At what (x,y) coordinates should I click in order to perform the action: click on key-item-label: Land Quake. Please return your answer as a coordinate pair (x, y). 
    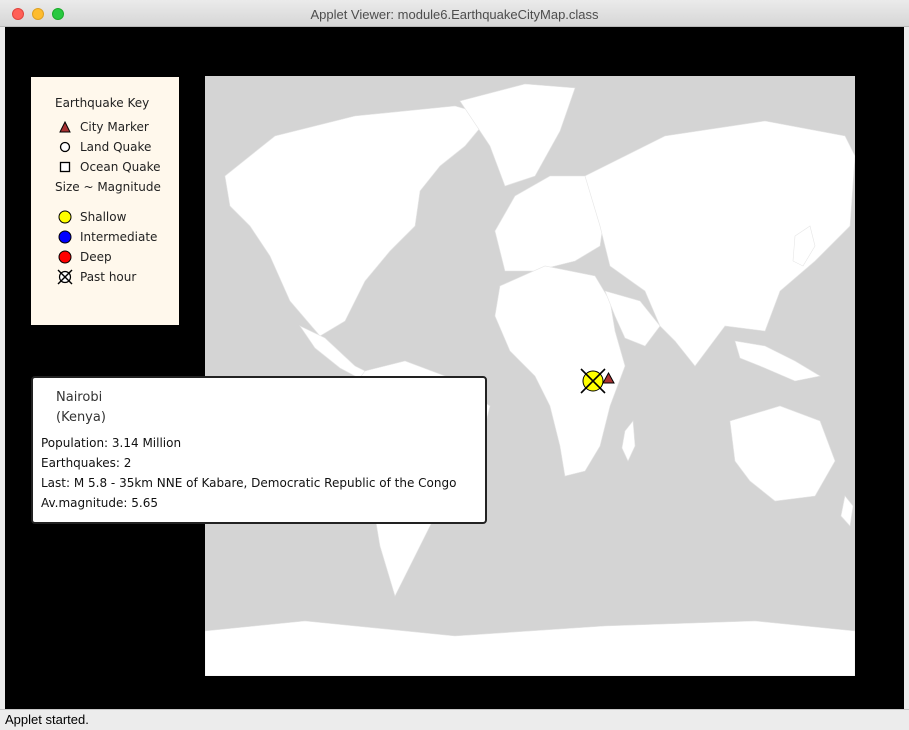
    Looking at the image, I should click on (116, 147).